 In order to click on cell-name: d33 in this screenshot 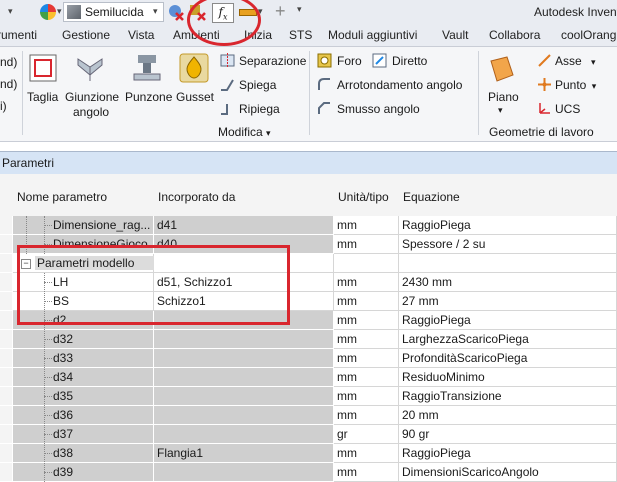, I will do `click(83, 358)`.